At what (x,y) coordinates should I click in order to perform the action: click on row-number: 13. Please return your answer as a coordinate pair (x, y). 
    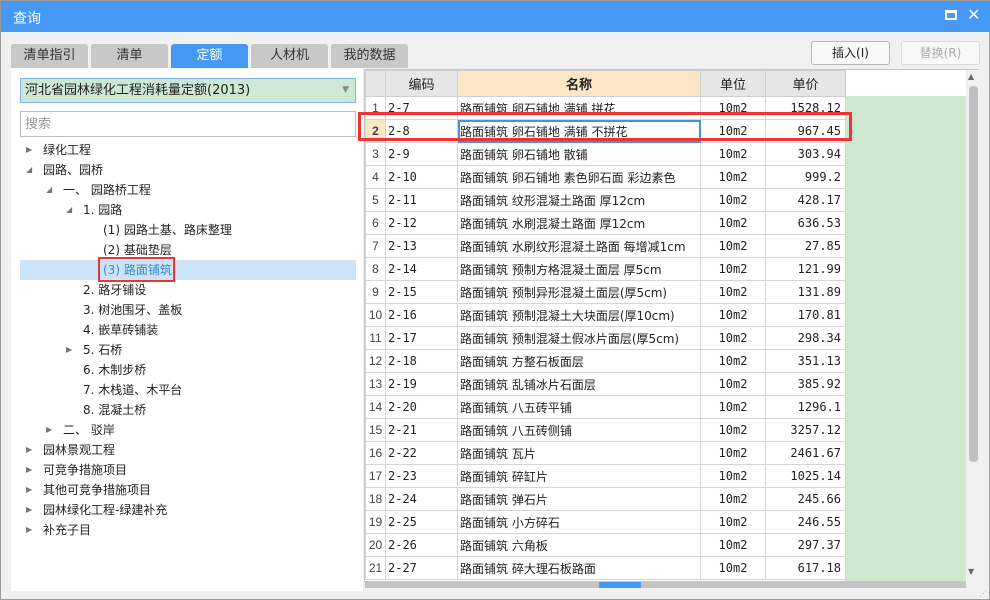
    Looking at the image, I should click on (375, 384).